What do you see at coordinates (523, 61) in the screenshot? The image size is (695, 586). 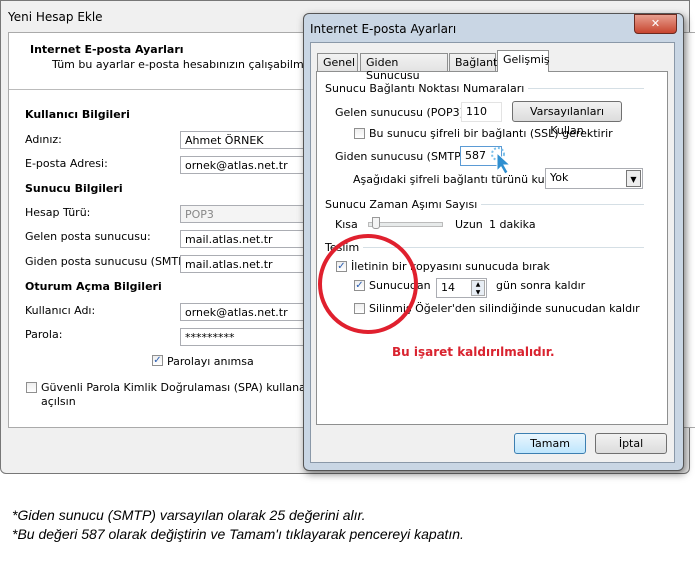 I see `tab-advanced: Gelişmiş` at bounding box center [523, 61].